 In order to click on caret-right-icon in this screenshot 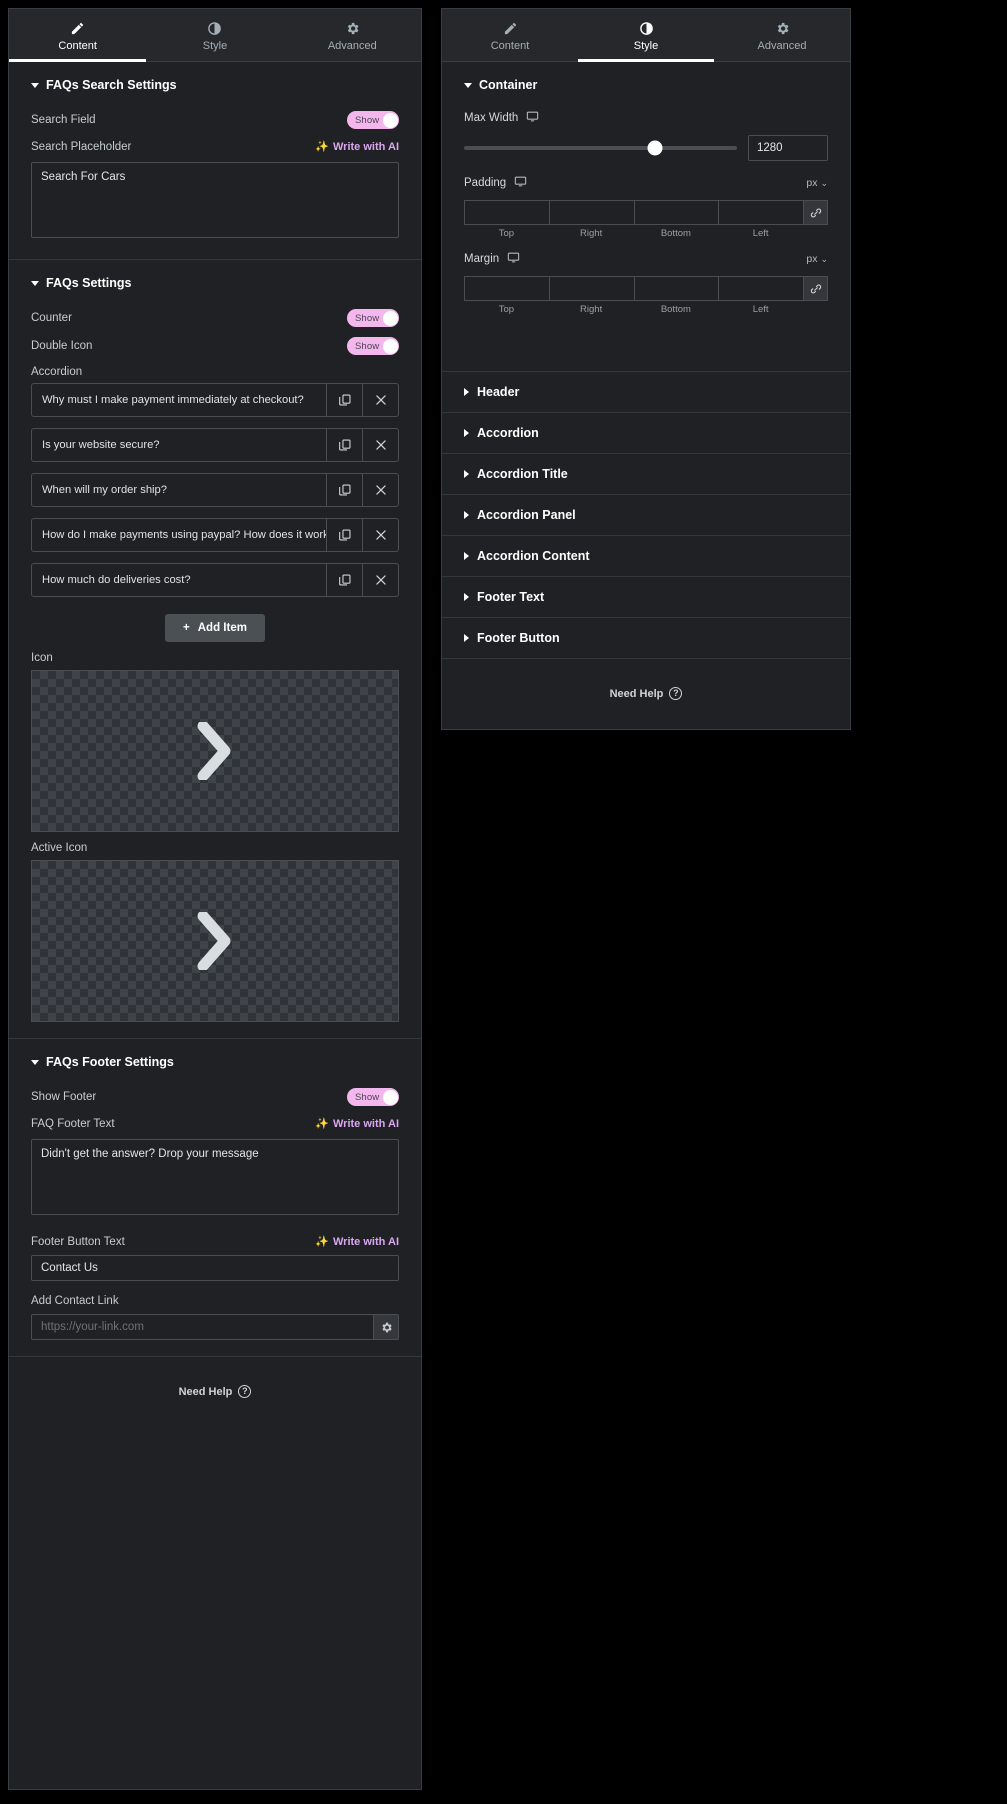, I will do `click(466, 638)`.